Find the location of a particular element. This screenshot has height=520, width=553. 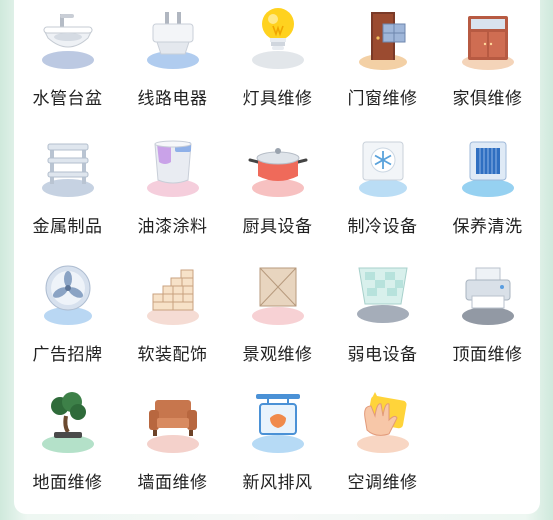

washbasin-icon is located at coordinates (68, 39).